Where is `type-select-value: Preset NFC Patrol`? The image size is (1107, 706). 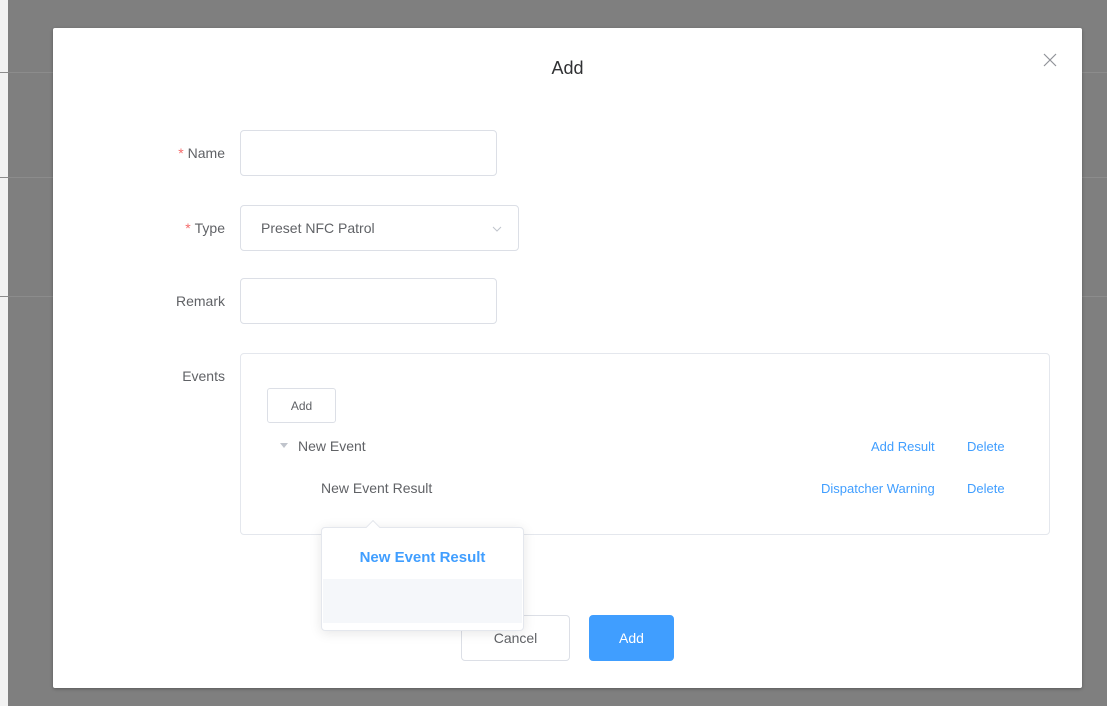
type-select-value: Preset NFC Patrol is located at coordinates (318, 228).